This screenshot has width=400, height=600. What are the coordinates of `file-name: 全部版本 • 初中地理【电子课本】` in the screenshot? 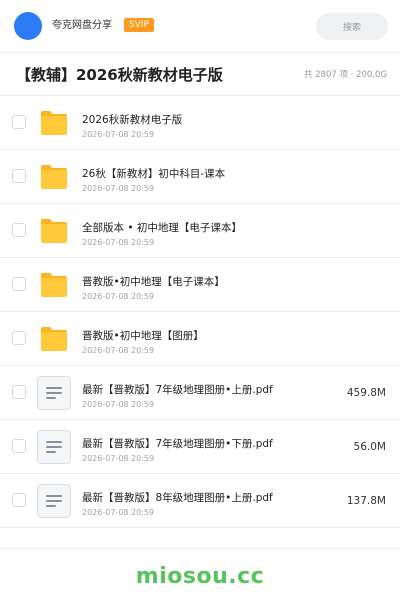 It's located at (162, 228).